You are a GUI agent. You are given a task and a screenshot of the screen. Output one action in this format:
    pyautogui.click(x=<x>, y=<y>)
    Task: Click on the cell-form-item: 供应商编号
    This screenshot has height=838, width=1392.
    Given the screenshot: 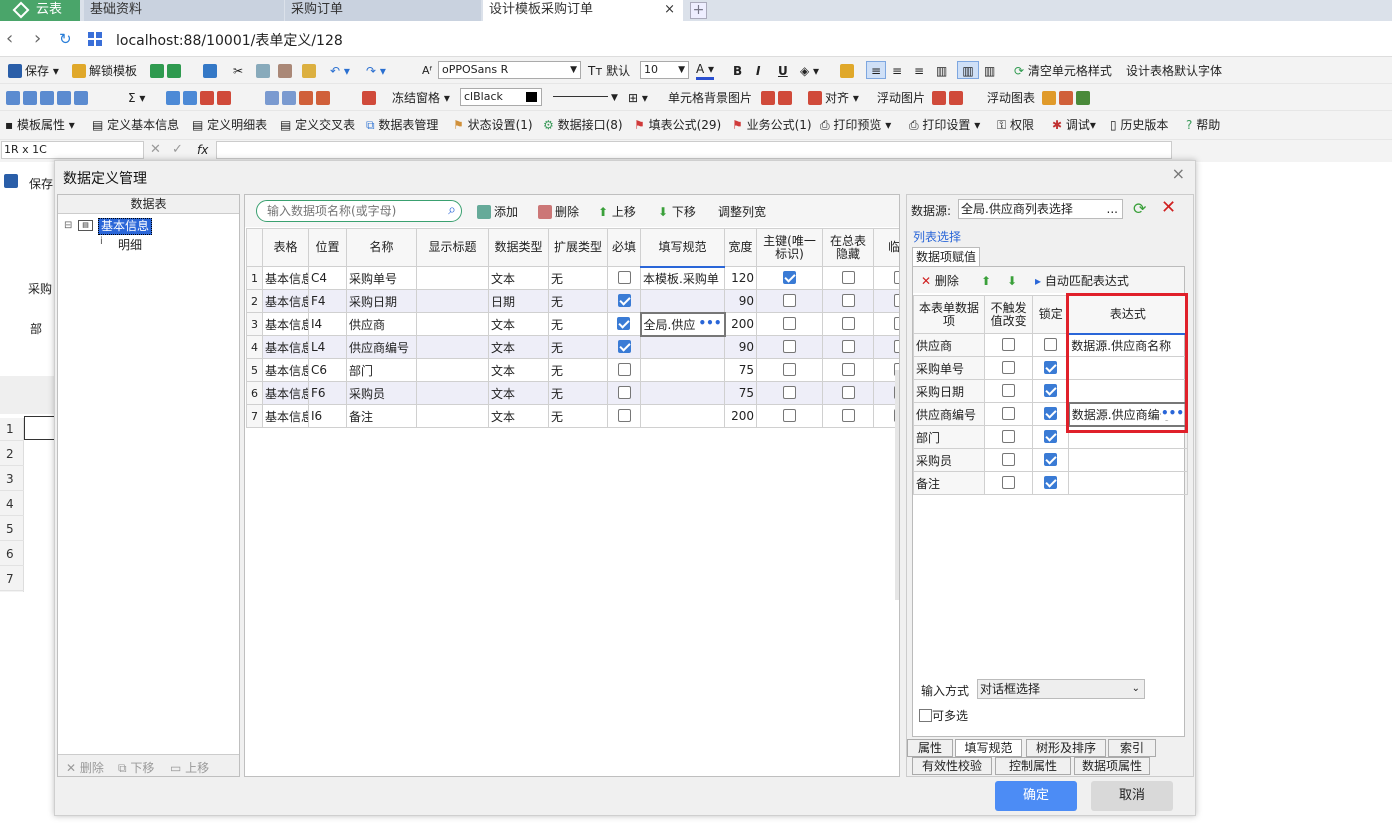 What is the action you would take?
    pyautogui.click(x=949, y=414)
    